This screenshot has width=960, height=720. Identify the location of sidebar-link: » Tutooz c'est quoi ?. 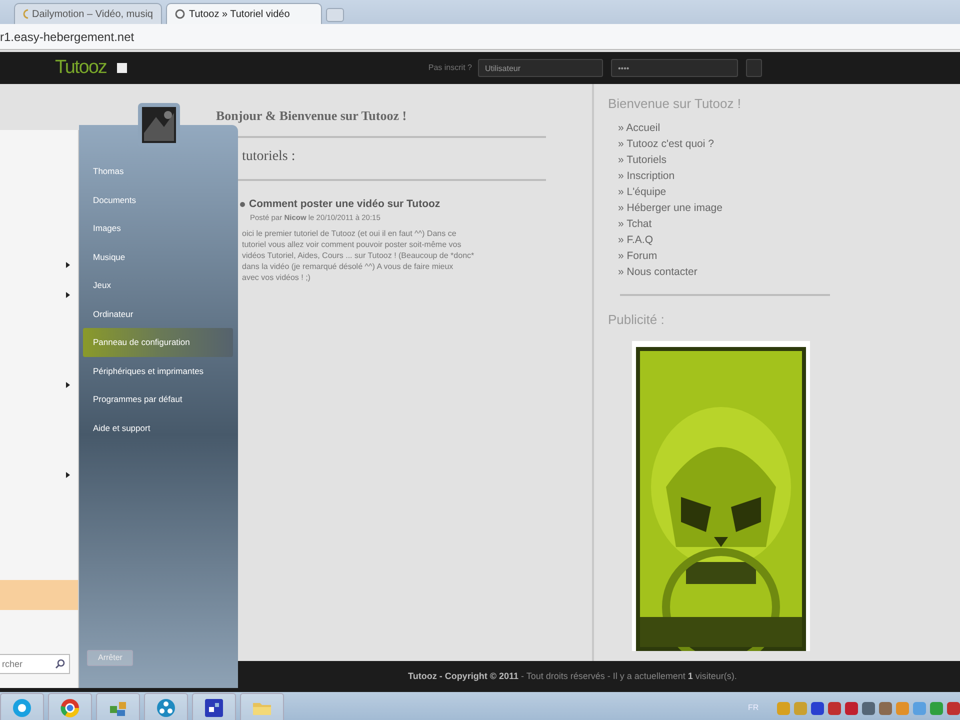
(715, 144).